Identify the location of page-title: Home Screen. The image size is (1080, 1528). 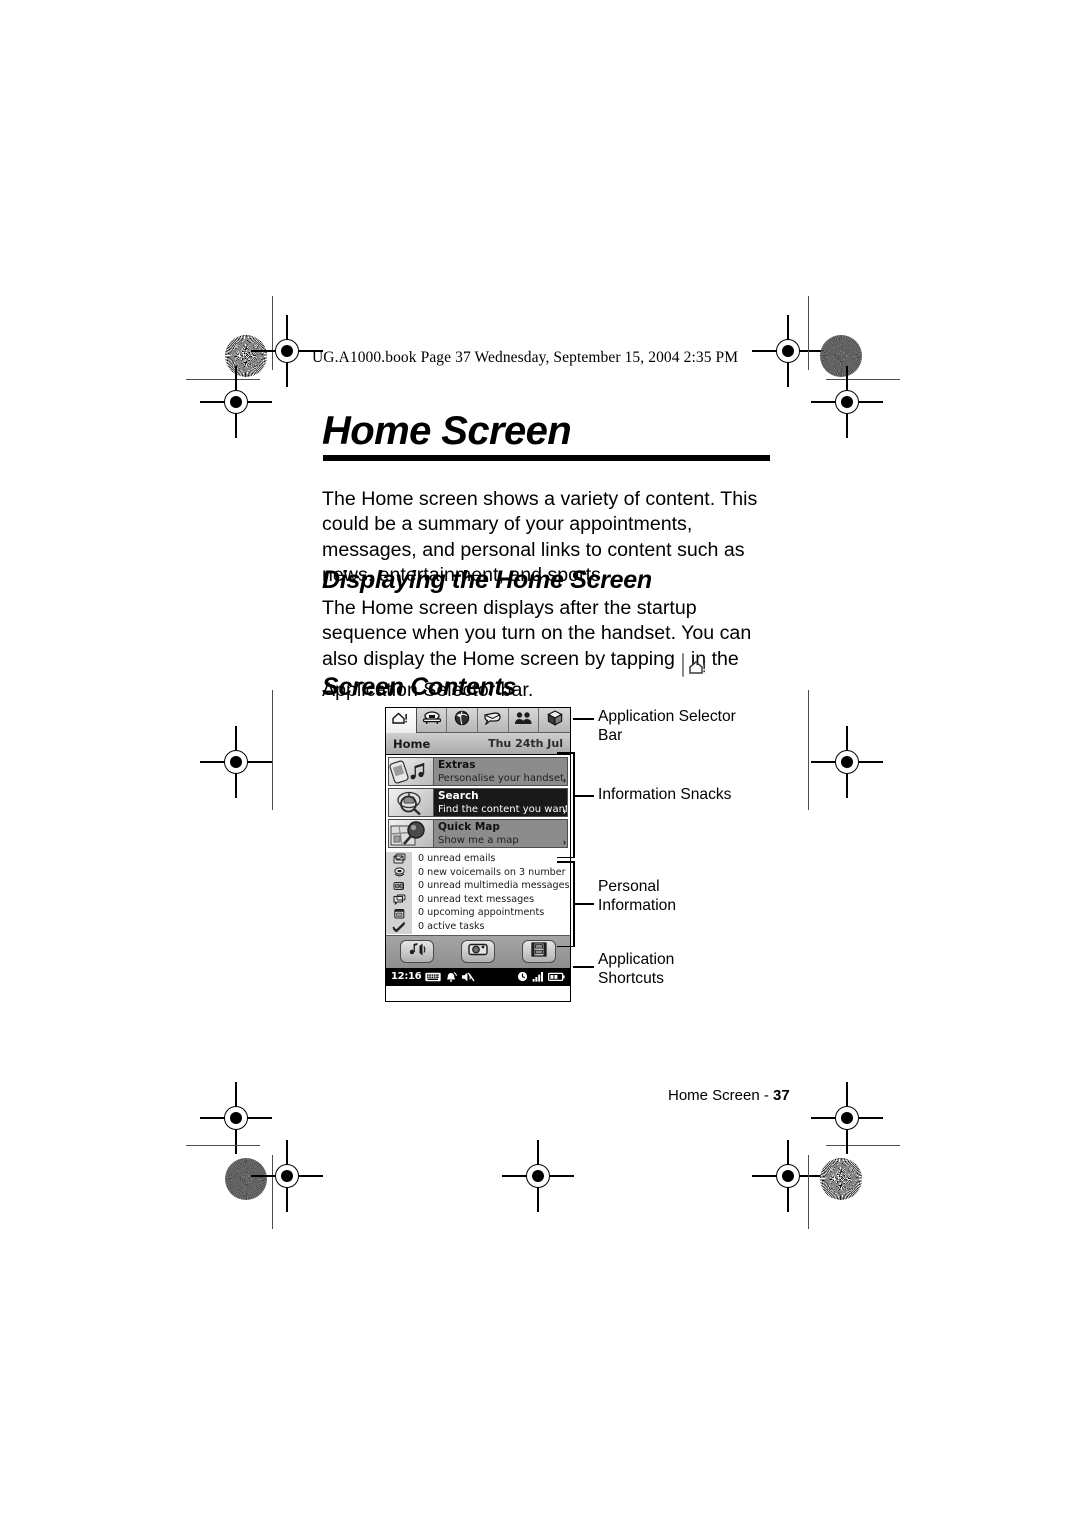
(447, 431).